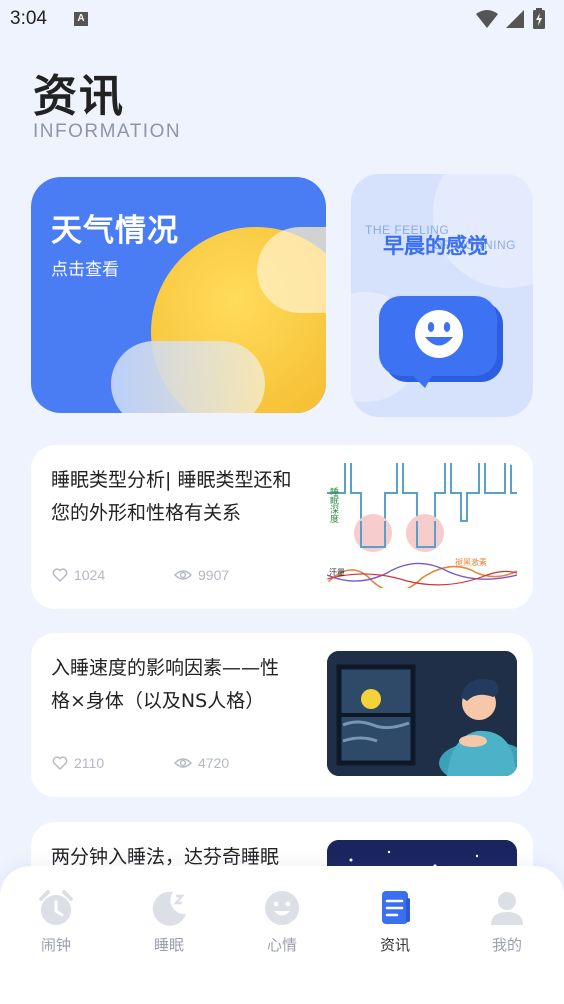  I want to click on nav-item-alarm: 闹钟, so click(56, 923).